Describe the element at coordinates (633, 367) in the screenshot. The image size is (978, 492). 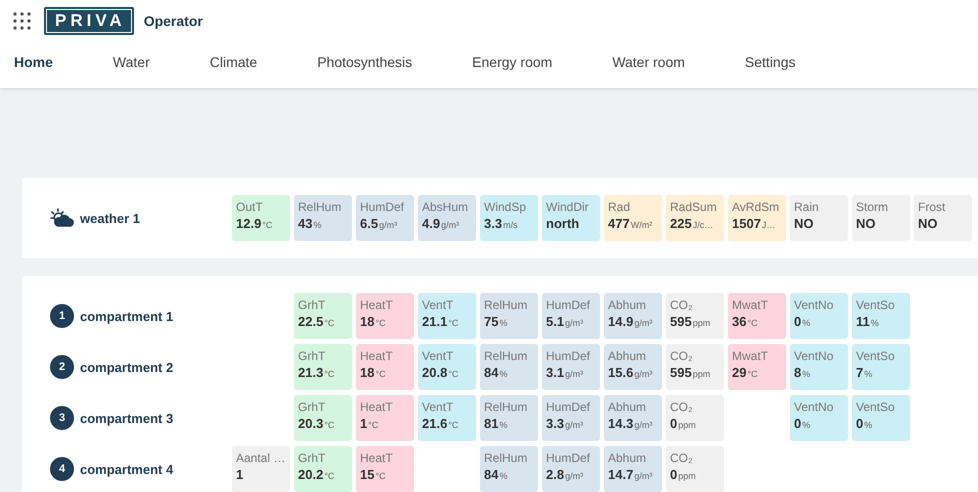
I see `reading-tile: Abhum 15.6g/m³` at that location.